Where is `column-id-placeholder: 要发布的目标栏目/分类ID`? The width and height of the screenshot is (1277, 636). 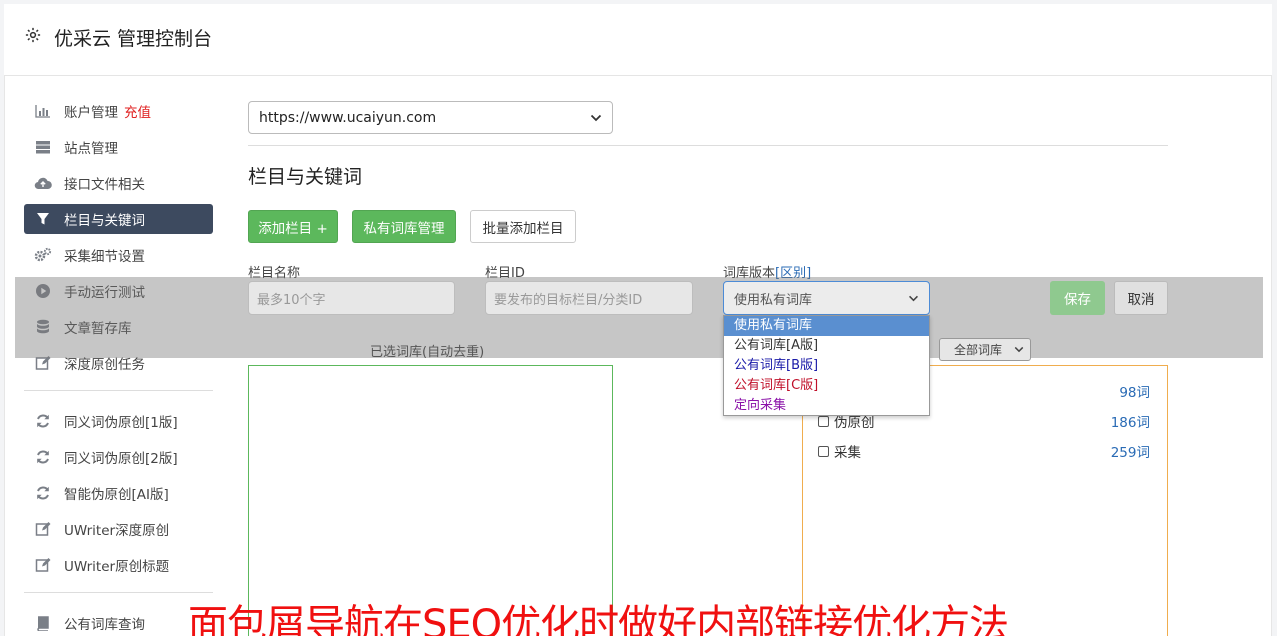 column-id-placeholder: 要发布的目标栏目/分类ID is located at coordinates (568, 300).